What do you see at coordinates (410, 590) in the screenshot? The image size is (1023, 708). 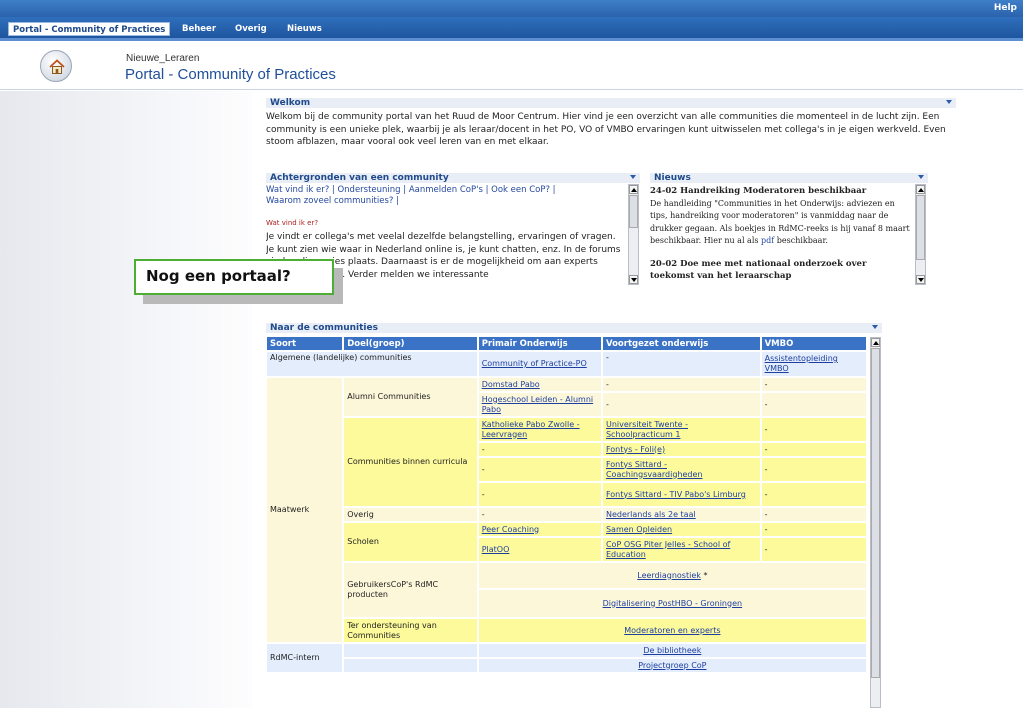 I see `group-label: GebruikersCoP's RdMC producten` at bounding box center [410, 590].